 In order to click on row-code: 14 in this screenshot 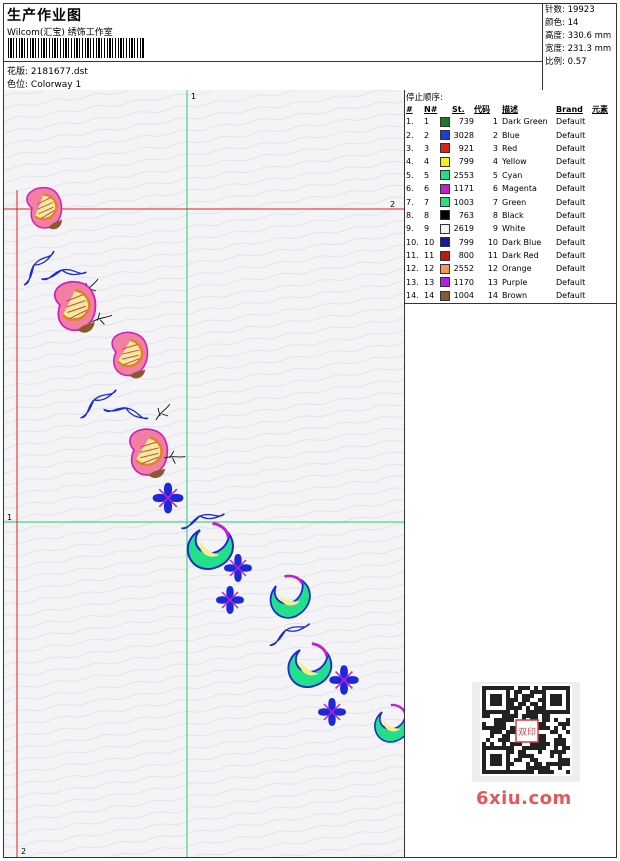, I will do `click(492, 296)`.